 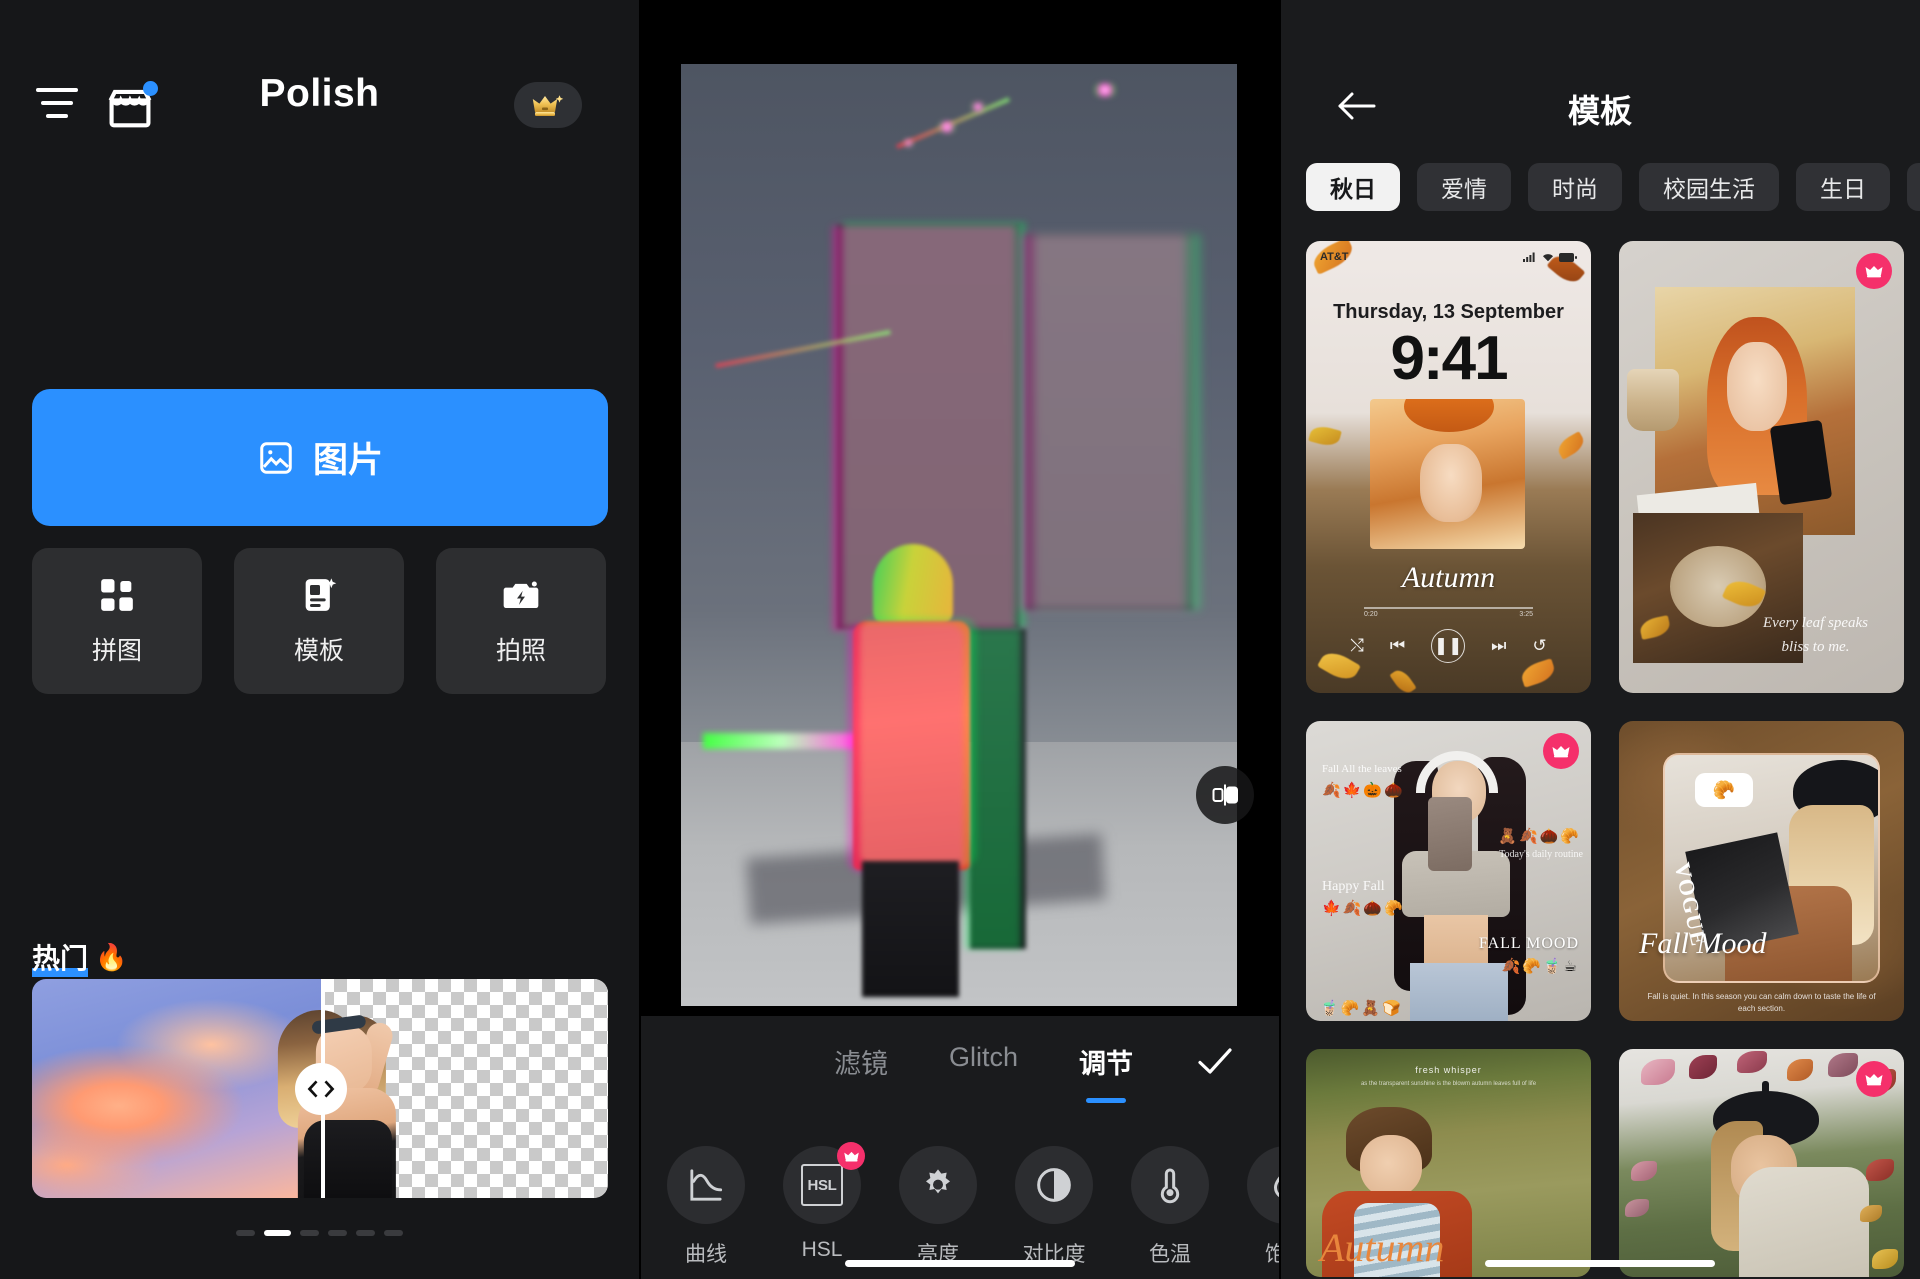 What do you see at coordinates (983, 1057) in the screenshot?
I see `tab-glitch: Glitch` at bounding box center [983, 1057].